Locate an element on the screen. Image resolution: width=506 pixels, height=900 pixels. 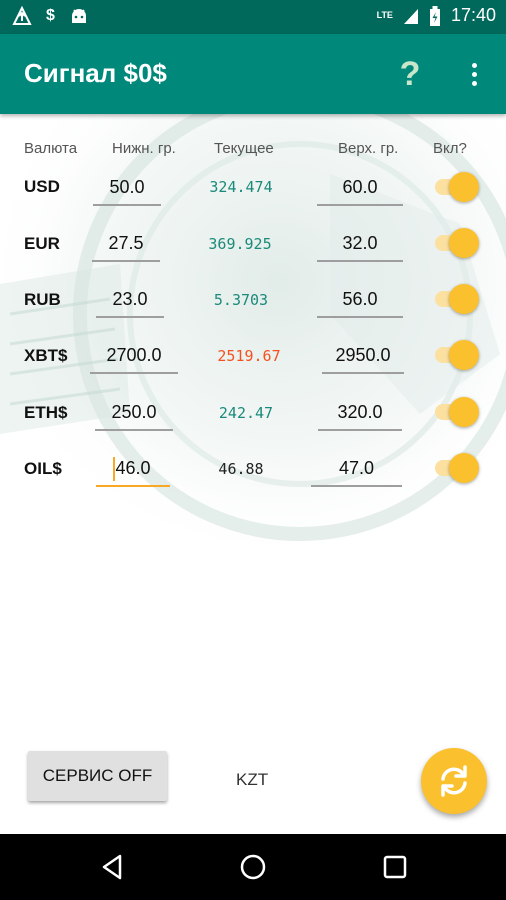
current-value-xbt: 2519.67 is located at coordinates (249, 356).